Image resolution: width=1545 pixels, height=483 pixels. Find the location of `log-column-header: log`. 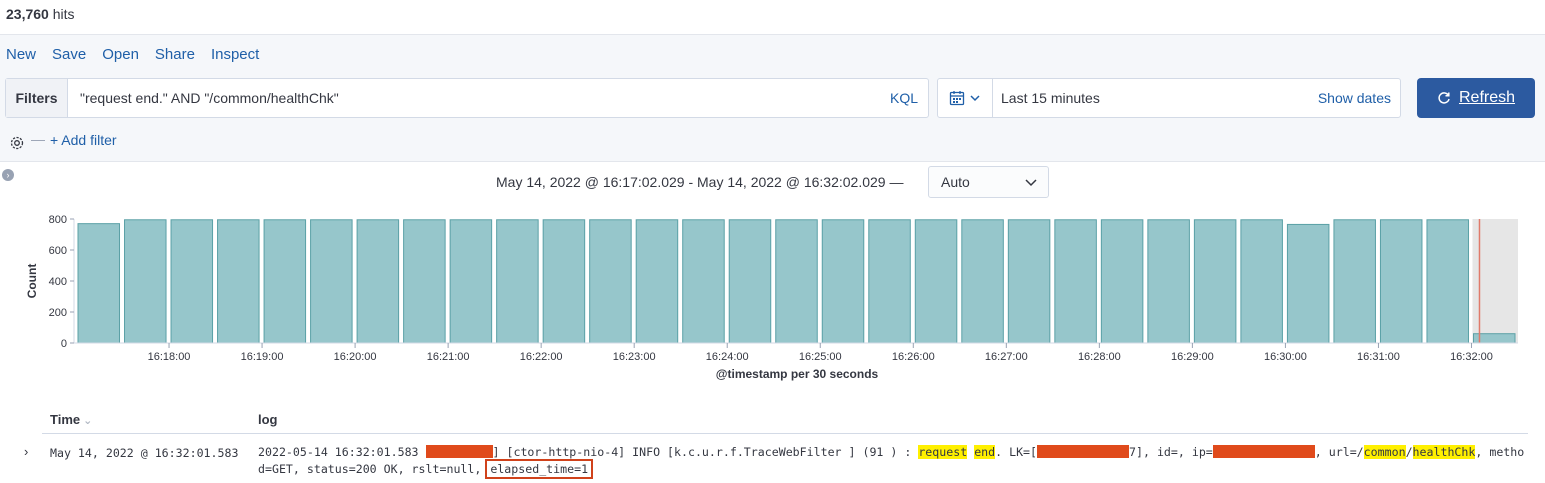

log-column-header: log is located at coordinates (268, 419).